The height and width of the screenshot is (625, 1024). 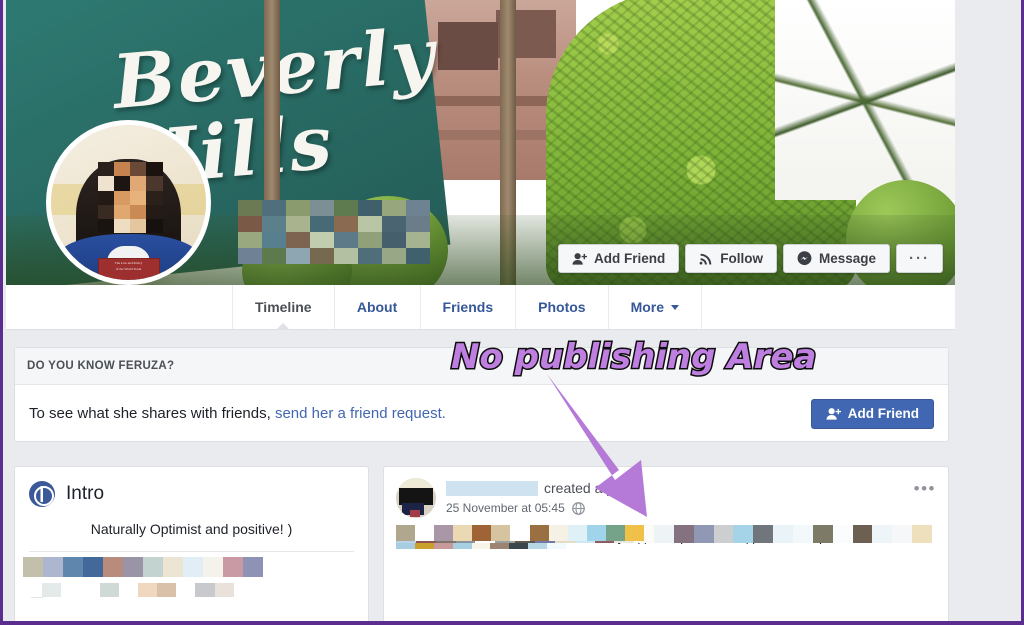 I want to click on send-friend-request-link: send her a friend request., so click(x=360, y=413).